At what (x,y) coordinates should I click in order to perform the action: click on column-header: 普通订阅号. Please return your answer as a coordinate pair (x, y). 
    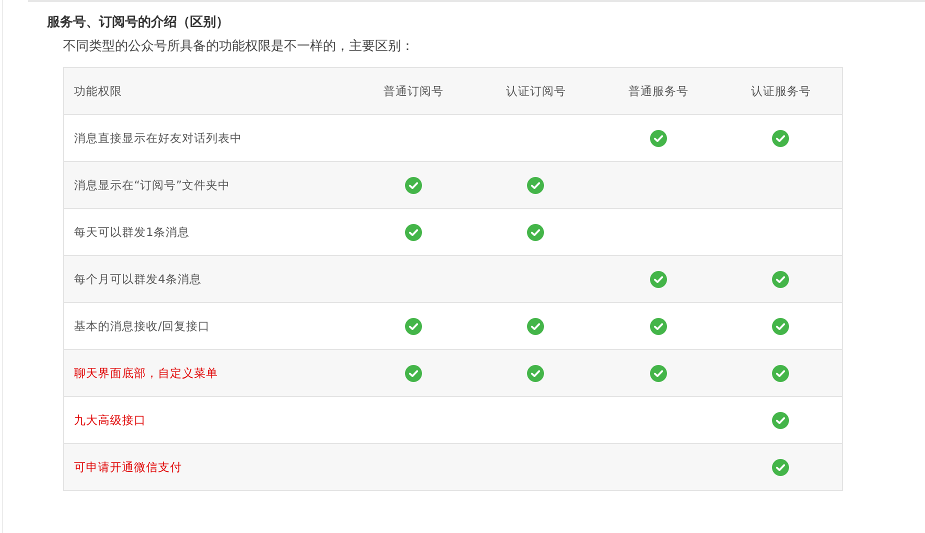
    Looking at the image, I should click on (413, 91).